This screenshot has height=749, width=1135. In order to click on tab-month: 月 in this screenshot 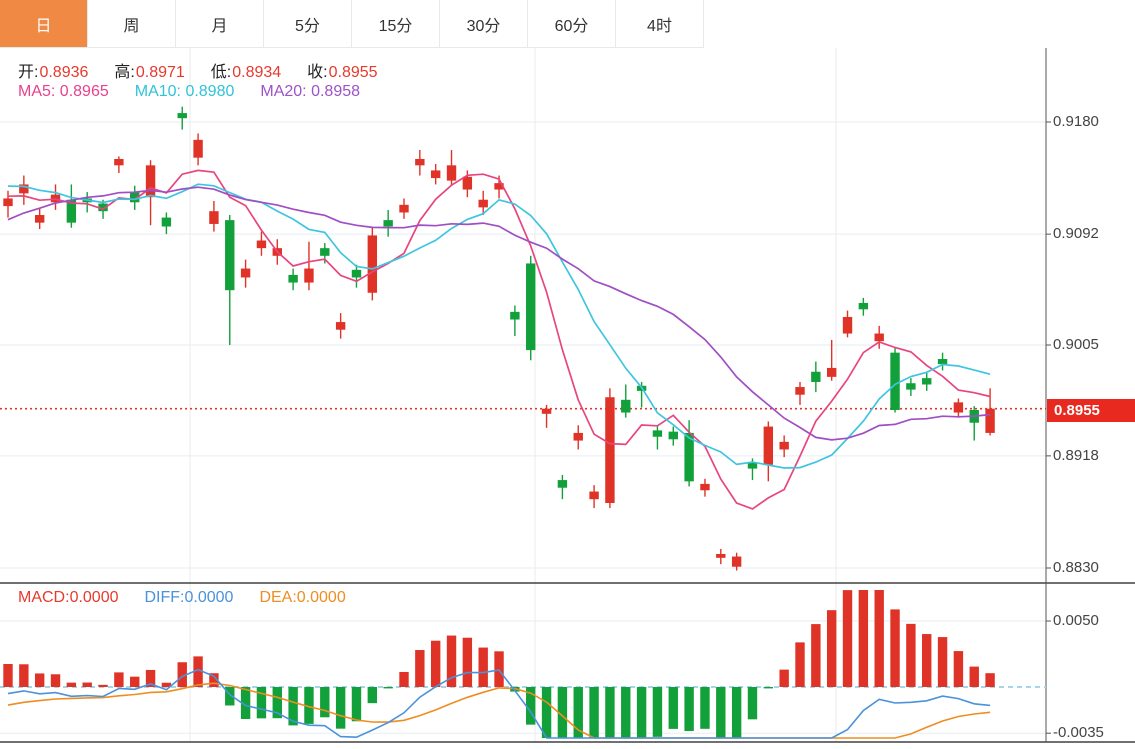, I will do `click(220, 24)`.